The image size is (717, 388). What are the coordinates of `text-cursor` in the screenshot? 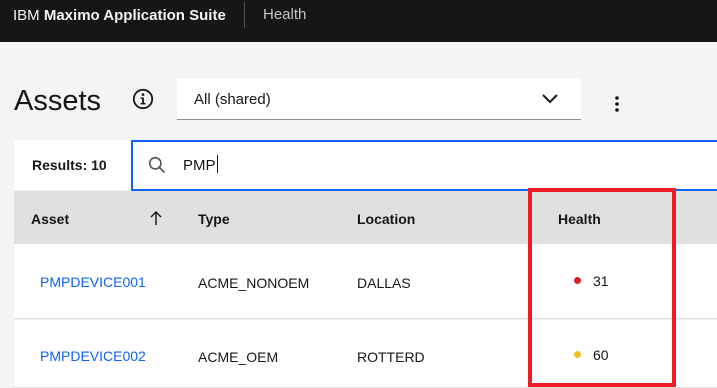 It's located at (217, 164).